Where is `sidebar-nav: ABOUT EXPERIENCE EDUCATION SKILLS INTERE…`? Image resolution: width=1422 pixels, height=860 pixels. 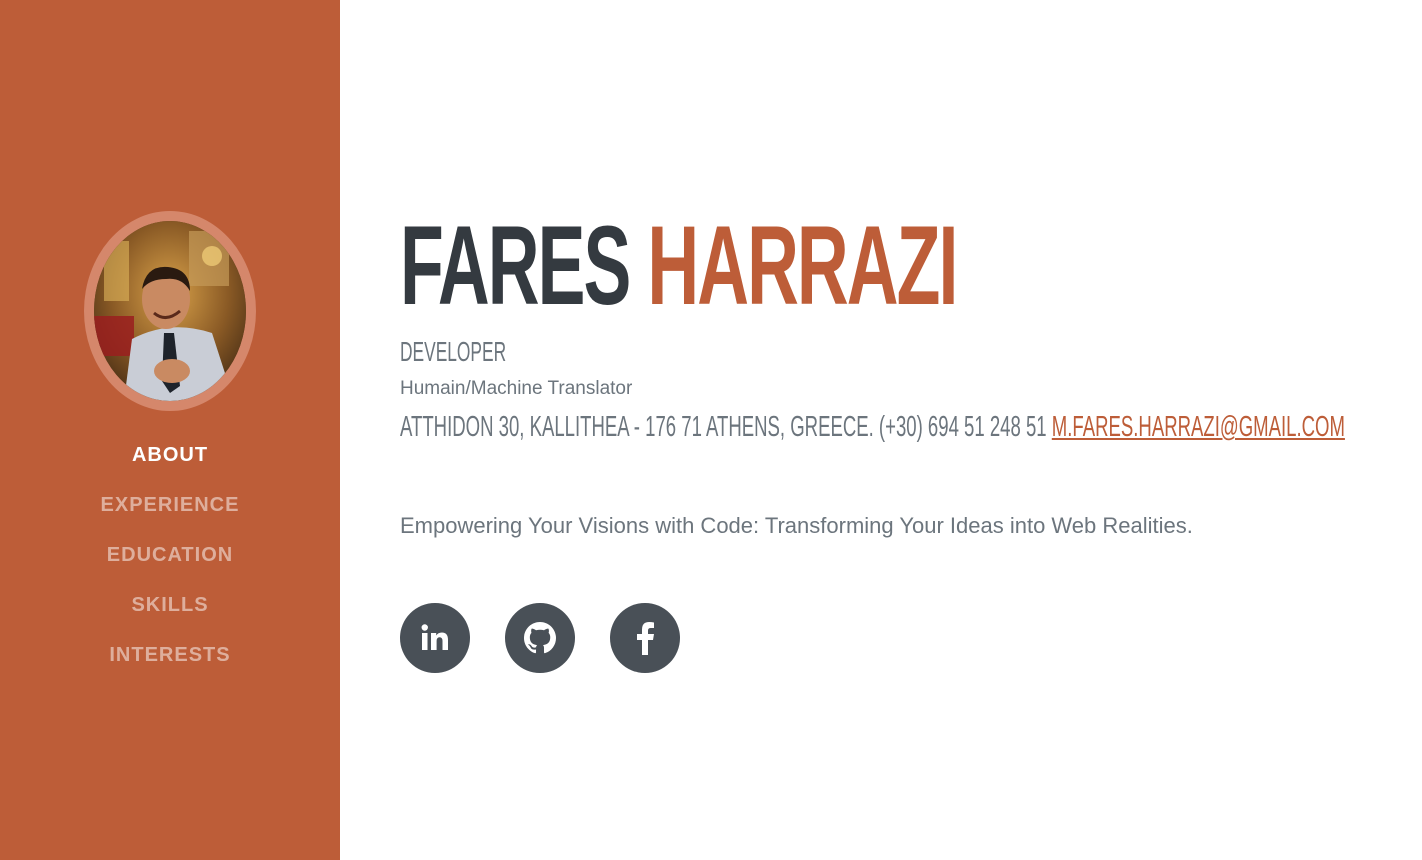 sidebar-nav: ABOUT EXPERIENCE EDUCATION SKILLS INTERE… is located at coordinates (170, 557).